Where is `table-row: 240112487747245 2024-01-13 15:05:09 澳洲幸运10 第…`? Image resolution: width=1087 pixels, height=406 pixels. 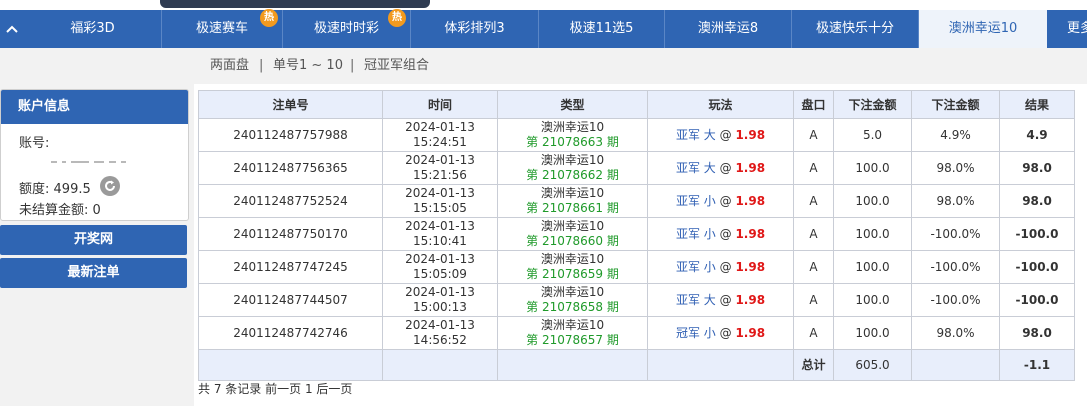 table-row: 240112487747245 2024-01-13 15:05:09 澳洲幸运10 第… is located at coordinates (636, 267).